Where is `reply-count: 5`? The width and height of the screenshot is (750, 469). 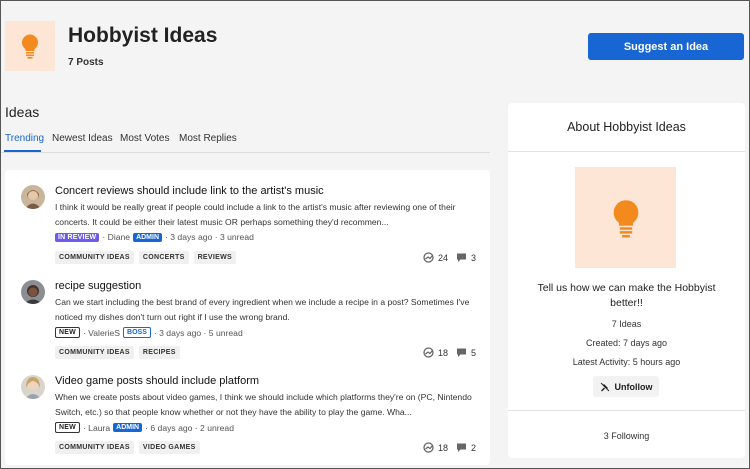
reply-count: 5 is located at coordinates (466, 352).